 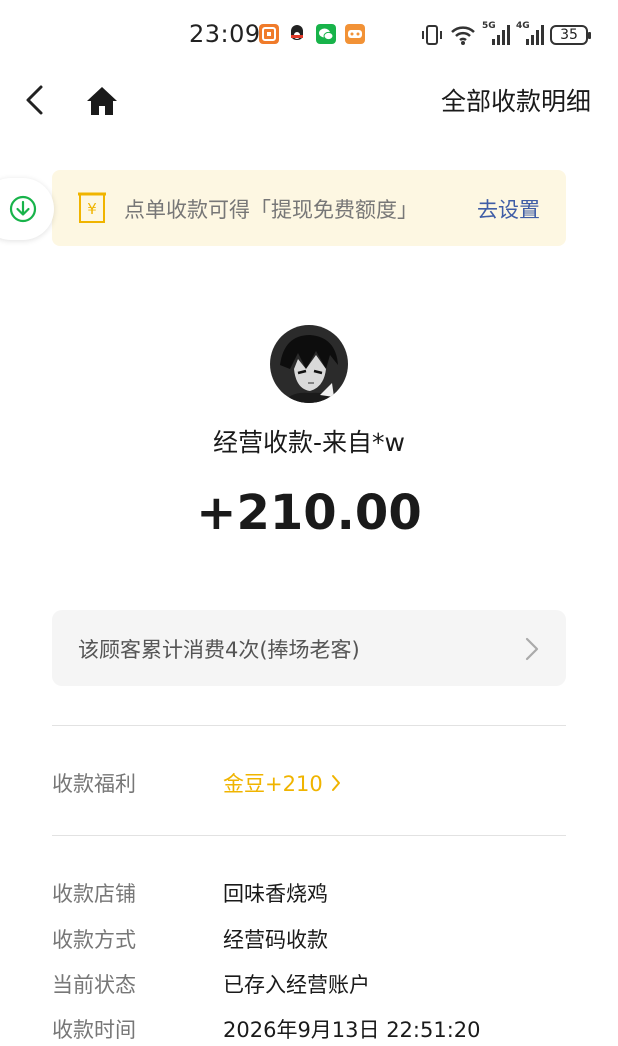 What do you see at coordinates (355, 34) in the screenshot?
I see `game-icon` at bounding box center [355, 34].